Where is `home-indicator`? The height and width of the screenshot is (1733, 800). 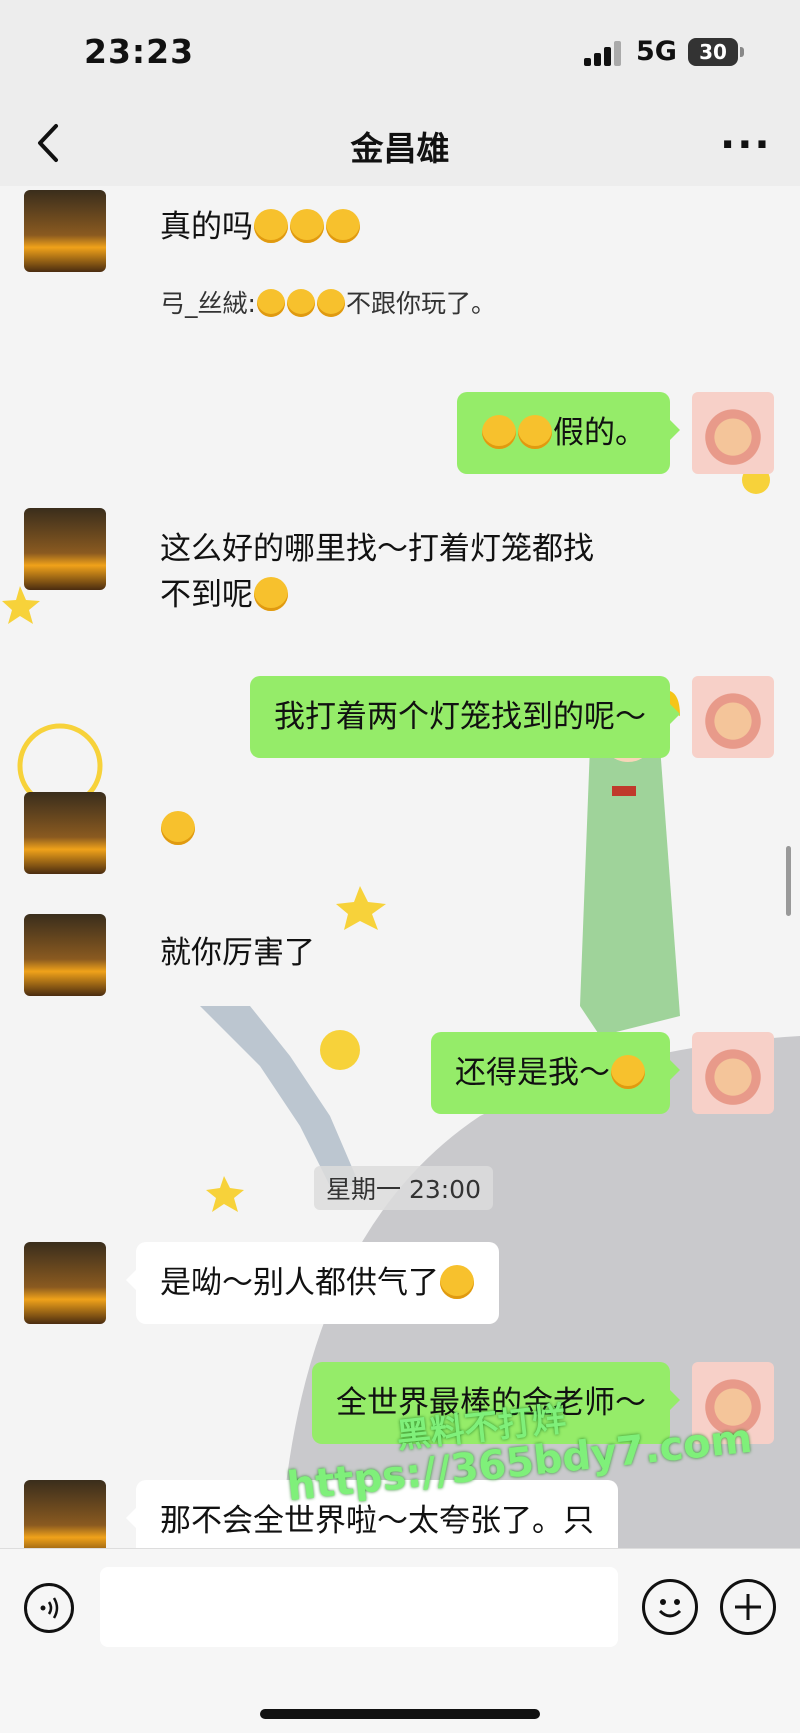
home-indicator is located at coordinates (400, 1714).